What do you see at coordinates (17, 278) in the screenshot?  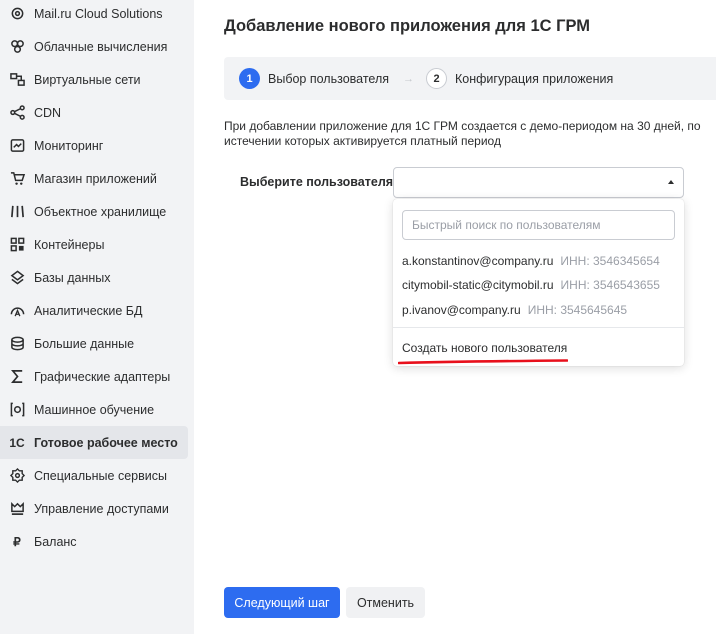 I see `database-icon` at bounding box center [17, 278].